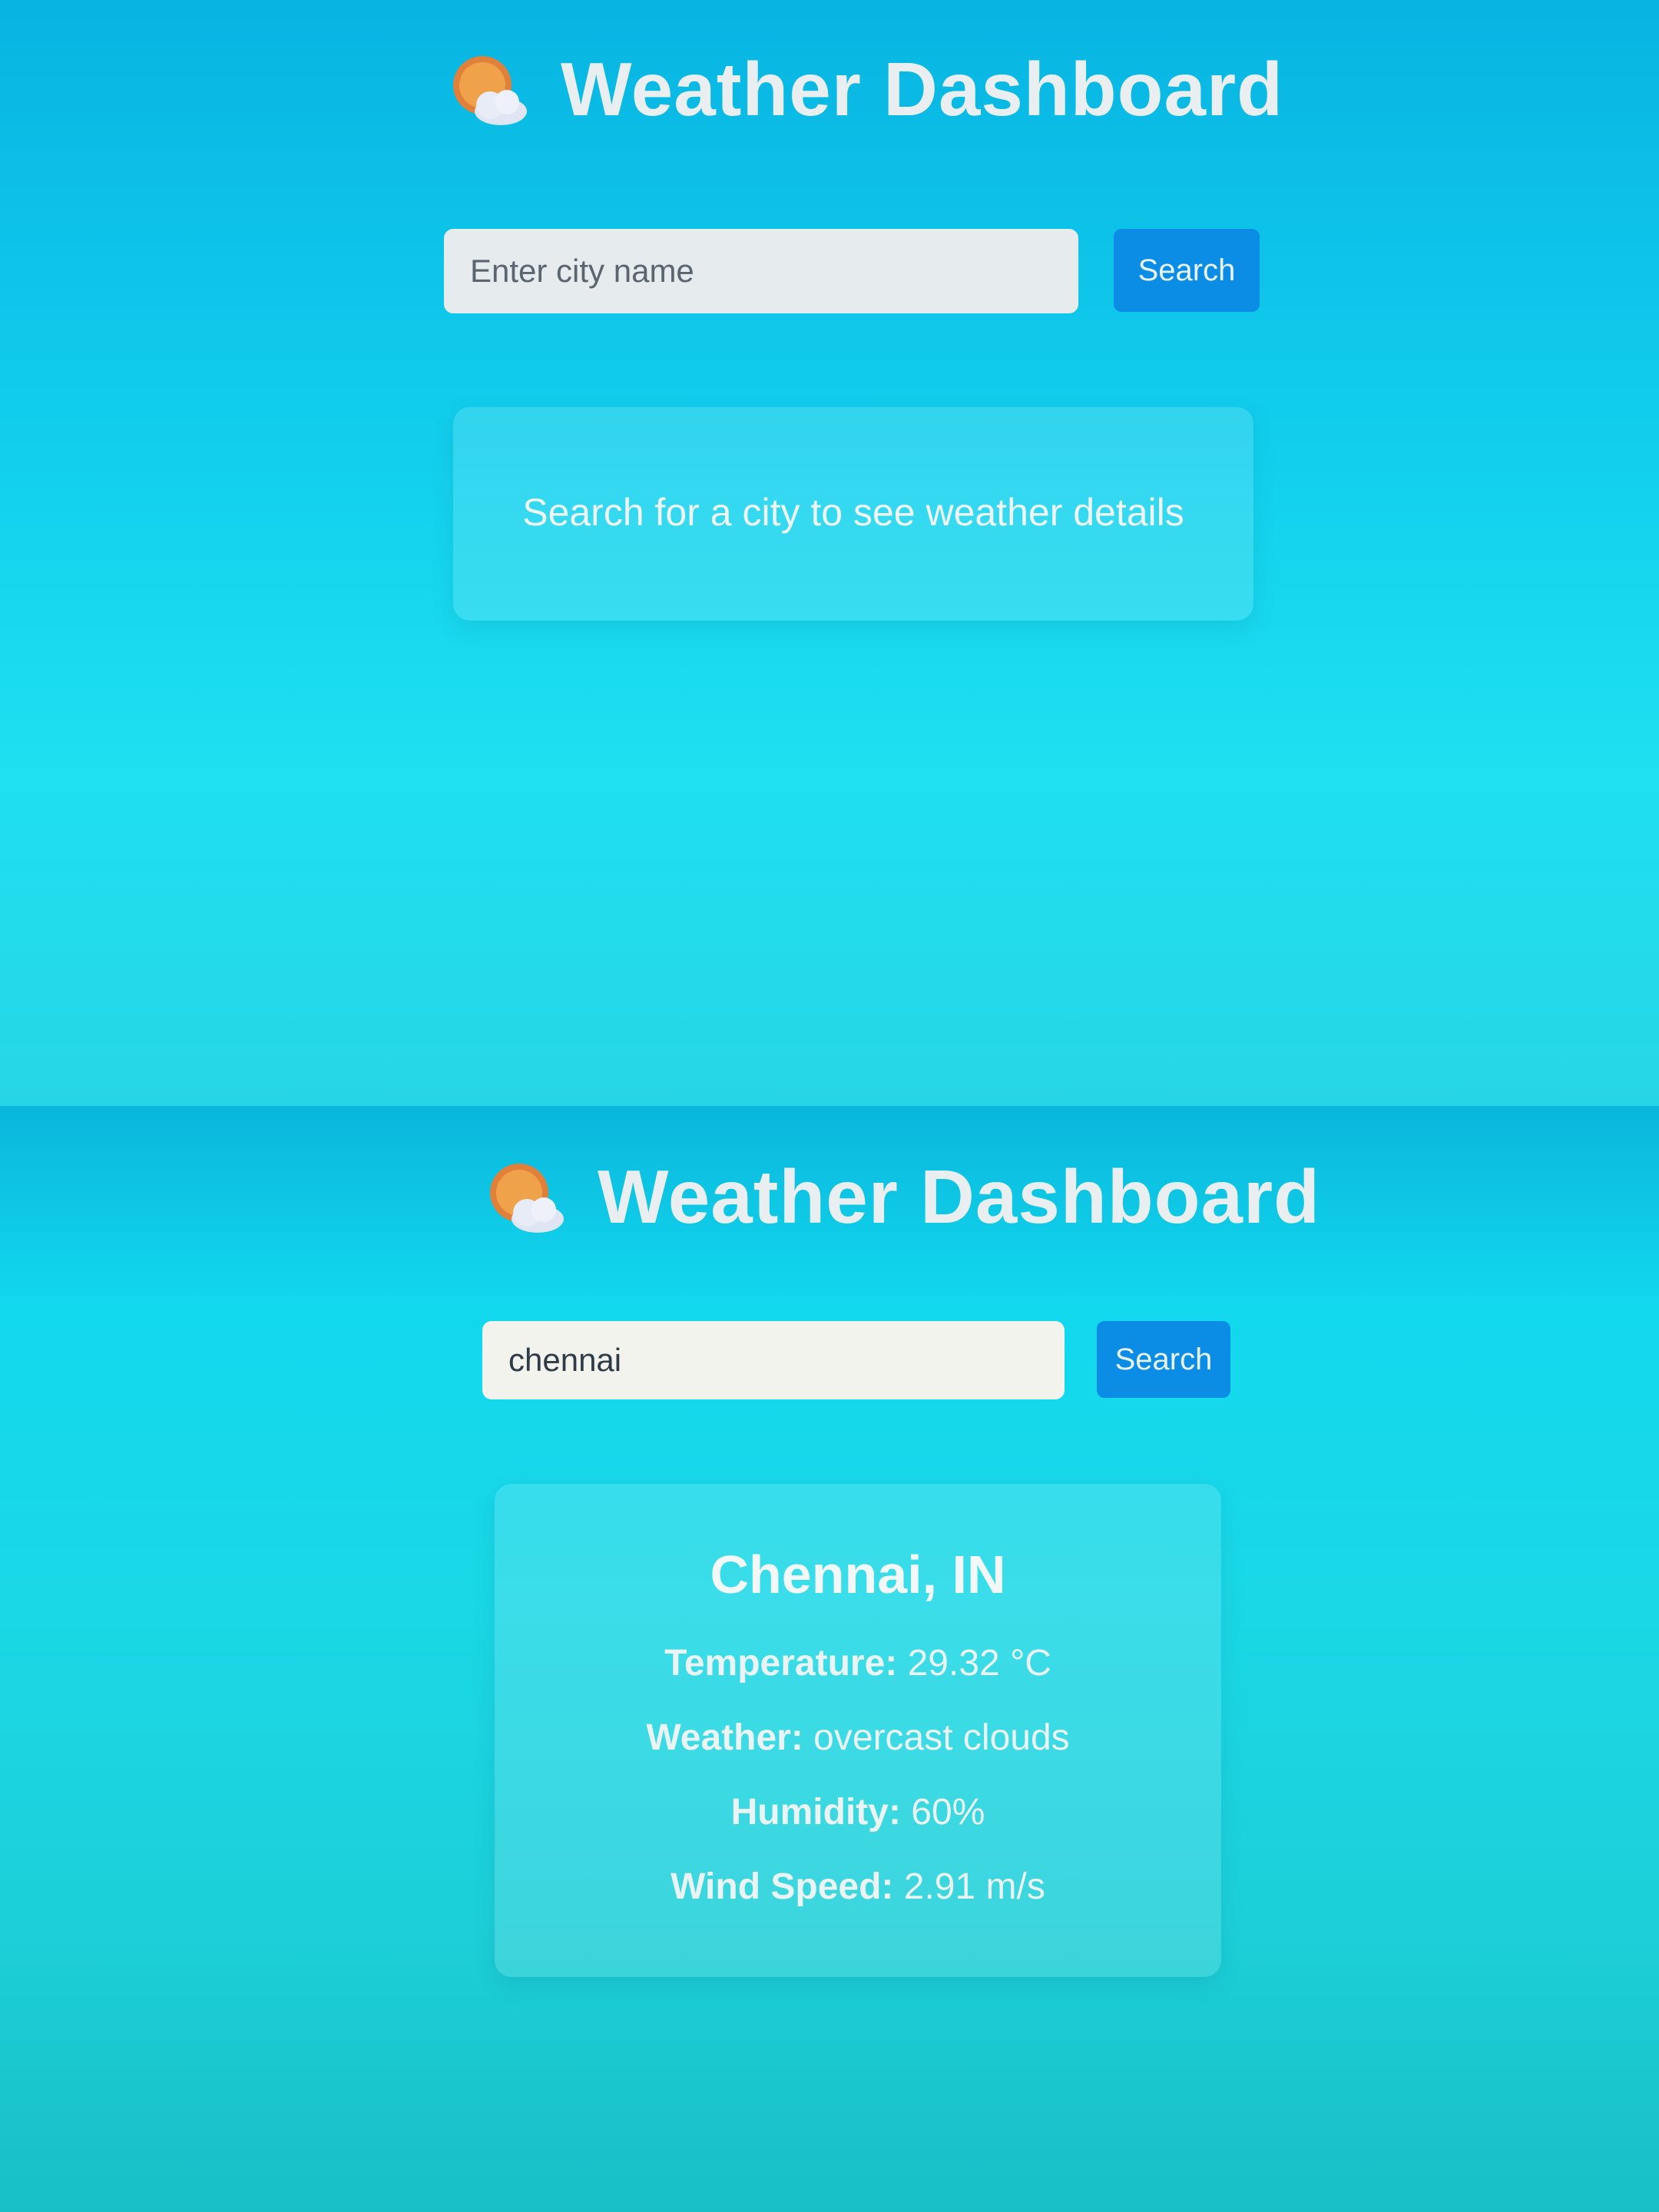  Describe the element at coordinates (781, 1664) in the screenshot. I see `temperature-label: Temperature:` at that location.